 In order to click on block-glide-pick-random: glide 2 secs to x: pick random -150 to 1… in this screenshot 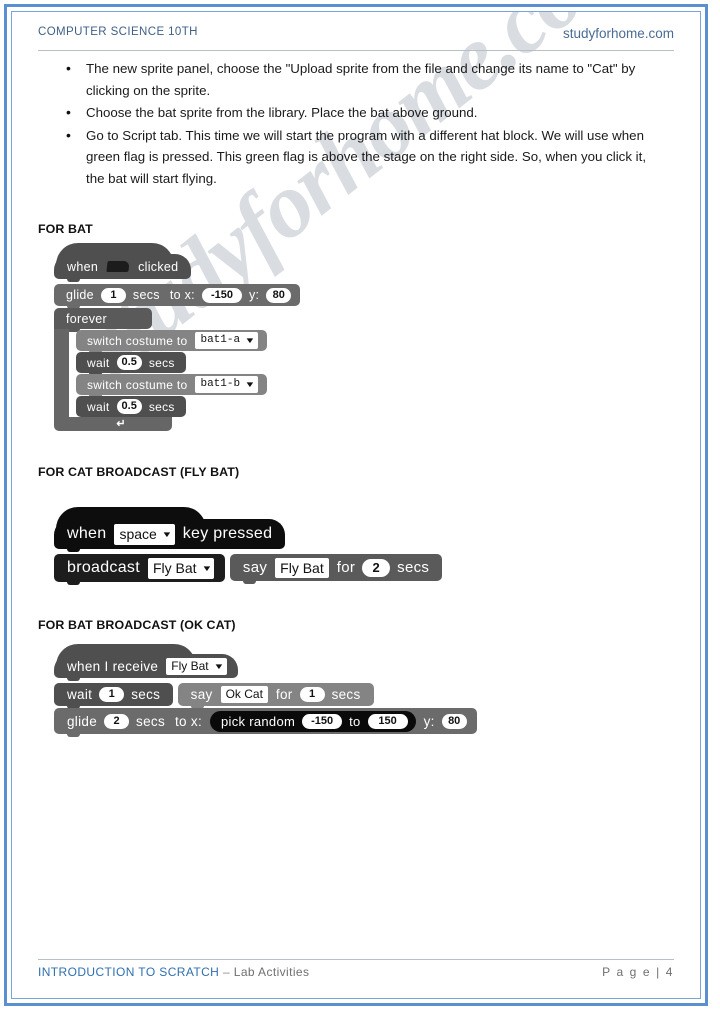, I will do `click(265, 722)`.